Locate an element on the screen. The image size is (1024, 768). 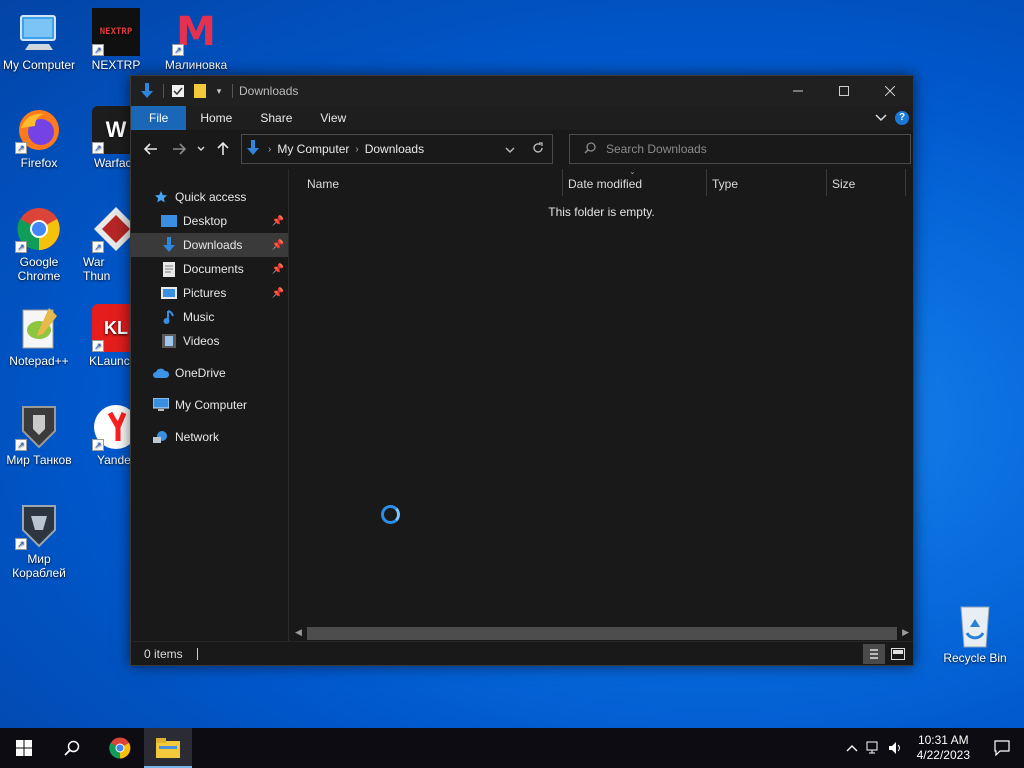
minimize-button is located at coordinates (798, 91).